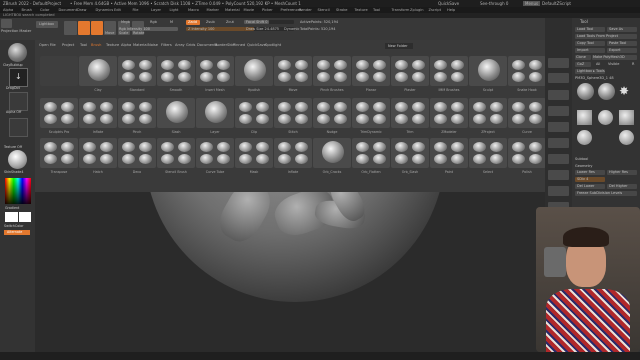 The height and width of the screenshot is (360, 640). What do you see at coordinates (417, 10) in the screenshot?
I see `menu-item: Zplugin` at bounding box center [417, 10].